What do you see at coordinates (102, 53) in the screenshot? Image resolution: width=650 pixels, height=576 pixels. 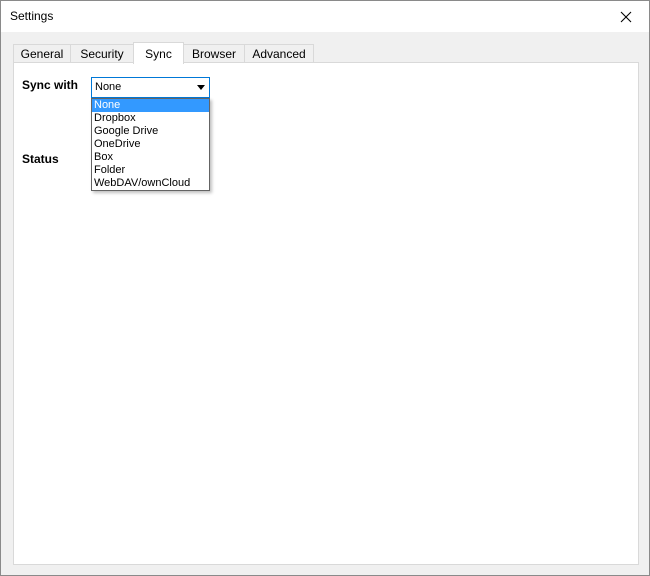 I see `tab-security: Security` at bounding box center [102, 53].